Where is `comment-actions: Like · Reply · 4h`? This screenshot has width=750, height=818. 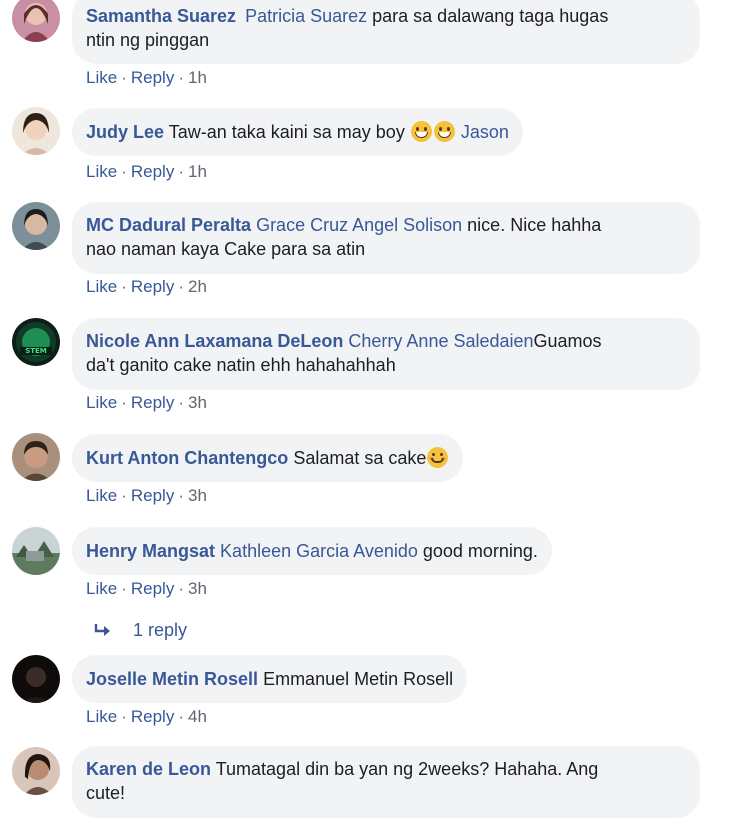 comment-actions: Like · Reply · 4h is located at coordinates (146, 717).